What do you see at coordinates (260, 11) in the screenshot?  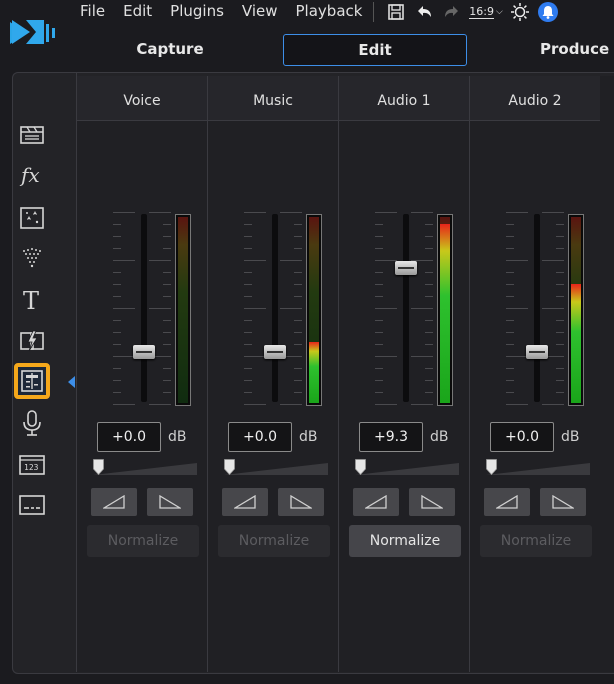 I see `menu-view: View` at bounding box center [260, 11].